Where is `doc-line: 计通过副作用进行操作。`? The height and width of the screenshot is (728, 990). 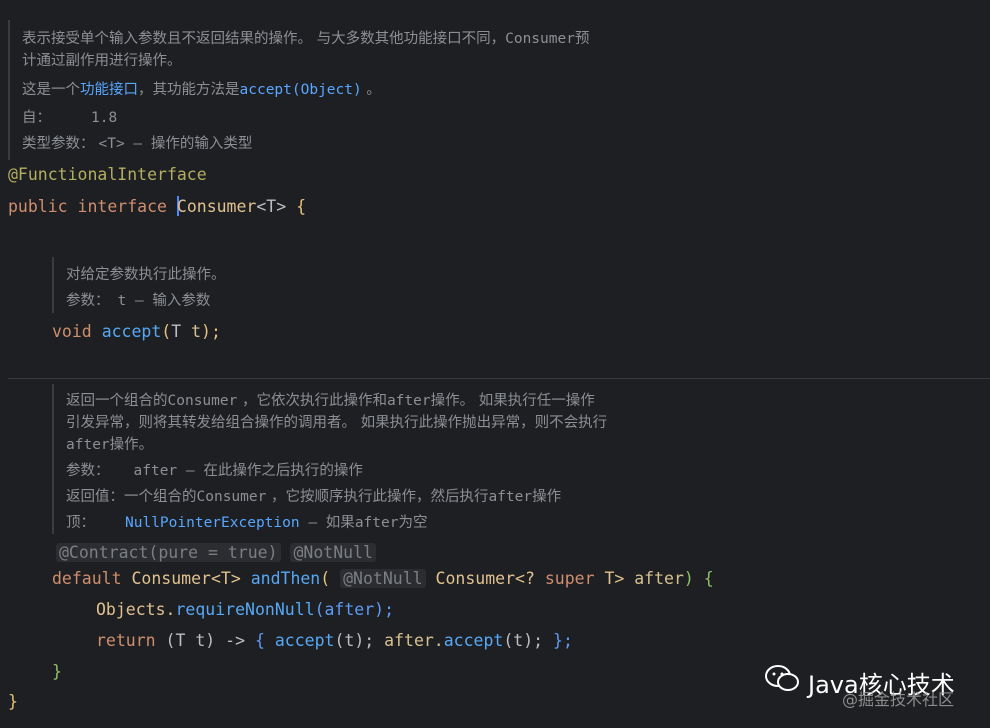
doc-line: 计通过副作用进行操作。 is located at coordinates (102, 61).